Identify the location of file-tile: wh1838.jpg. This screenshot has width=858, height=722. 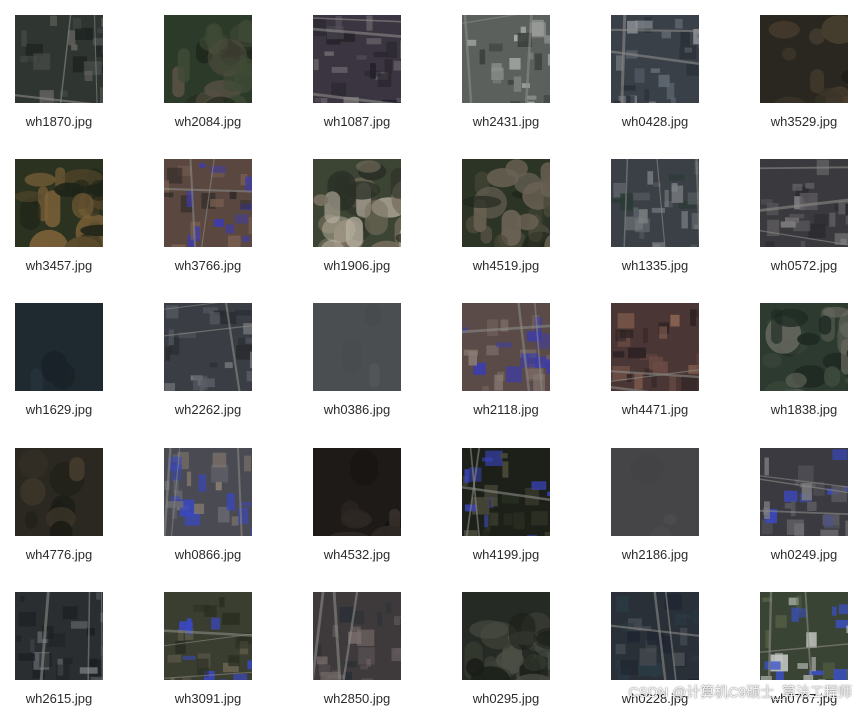
(801, 368).